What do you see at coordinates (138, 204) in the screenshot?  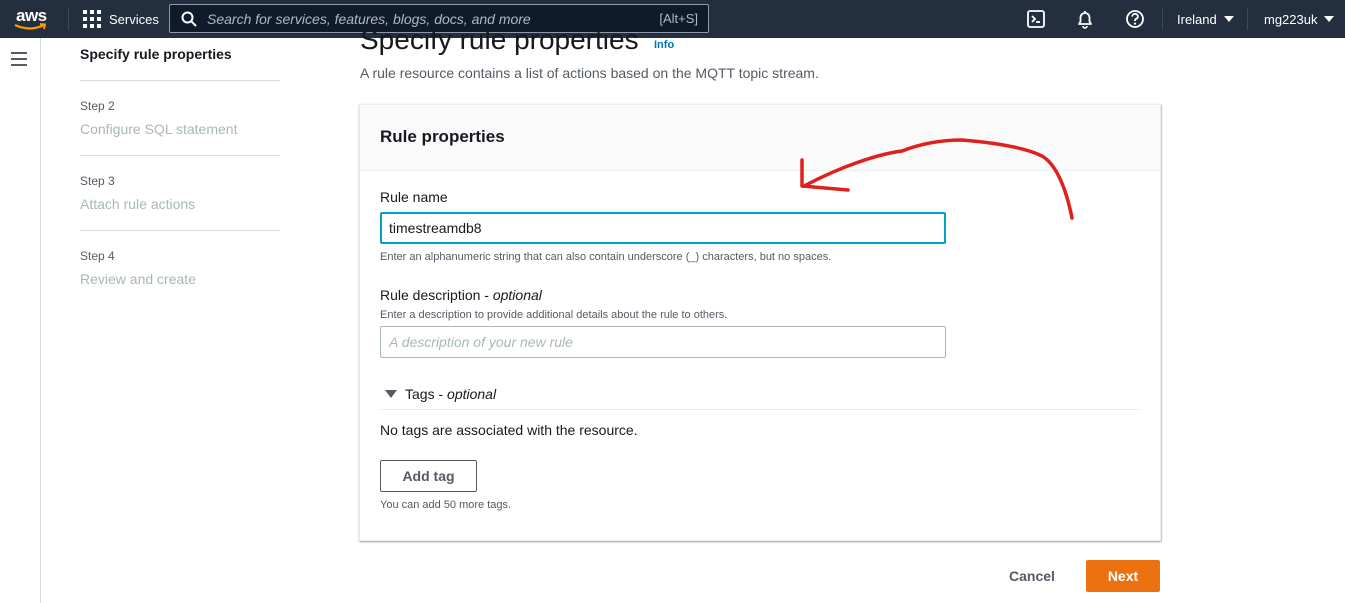 I see `step-title: Attach rule actions` at bounding box center [138, 204].